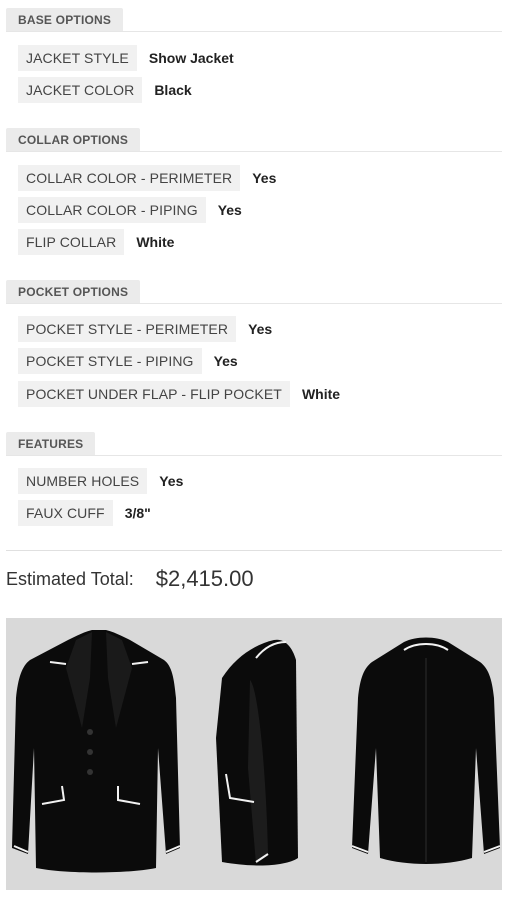  What do you see at coordinates (65, 20) in the screenshot?
I see `section-title: BASE OPTIONS` at bounding box center [65, 20].